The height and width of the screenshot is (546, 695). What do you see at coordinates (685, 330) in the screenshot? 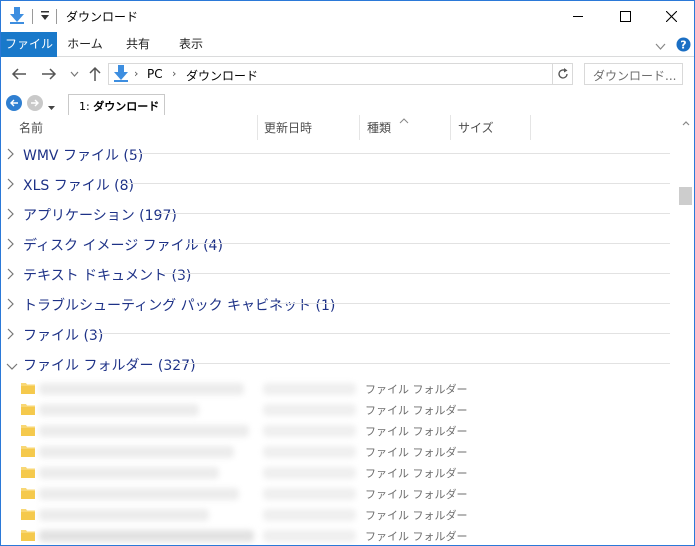
I see `vertical-scrollbar` at bounding box center [685, 330].